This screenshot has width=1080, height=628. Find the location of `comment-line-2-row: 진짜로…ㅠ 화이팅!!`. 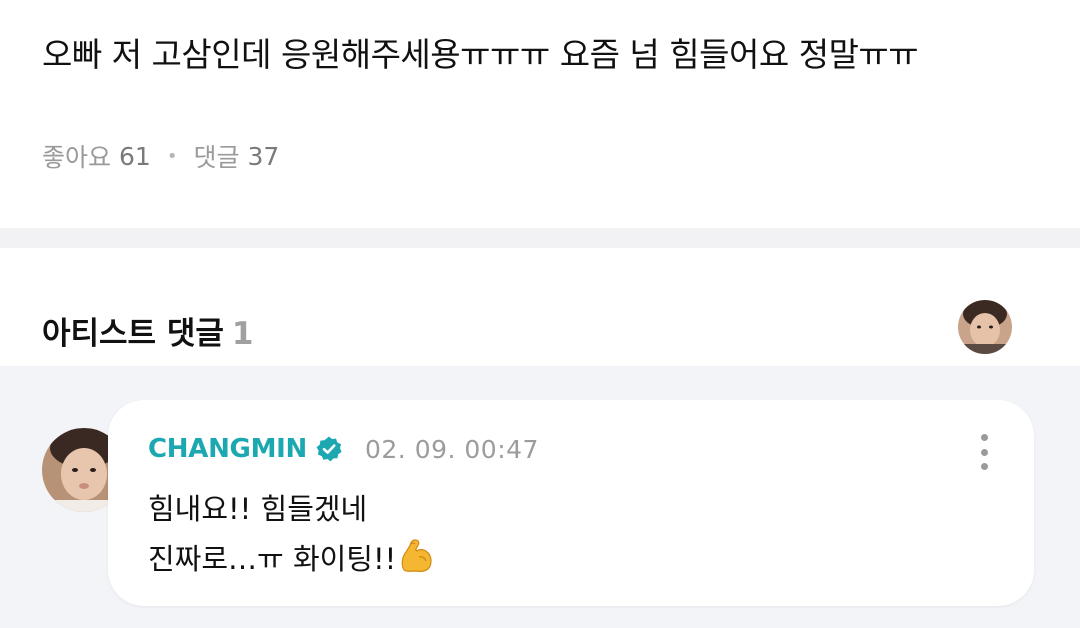

comment-line-2-row: 진짜로…ㅠ 화이팅!! is located at coordinates (292, 562).